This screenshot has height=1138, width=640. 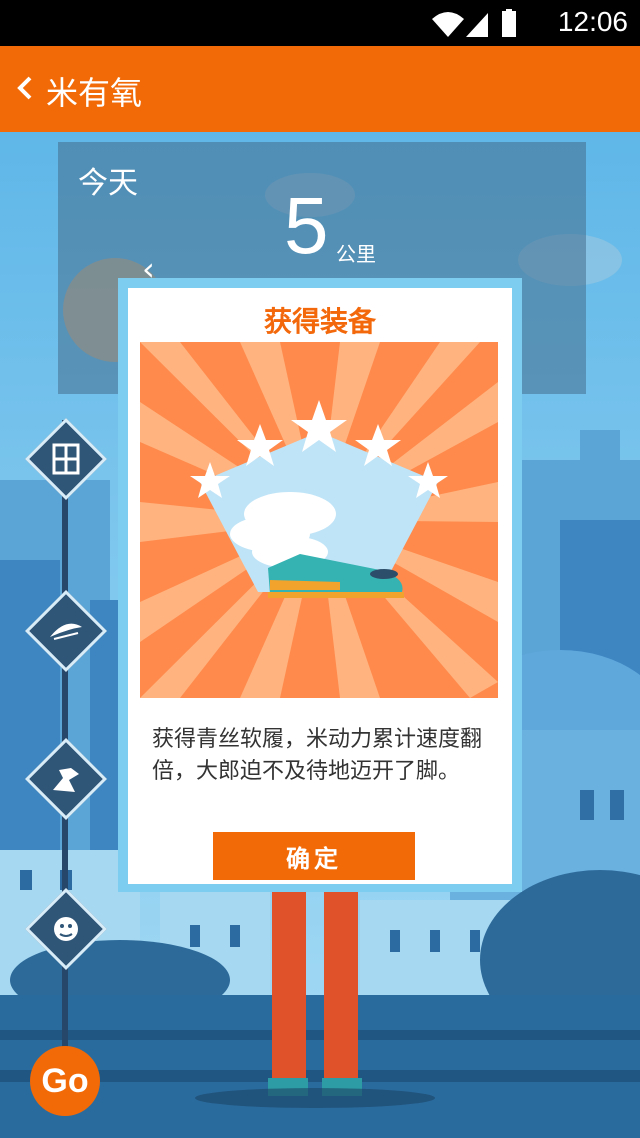 I want to click on sprint-icon, so click(x=66, y=780).